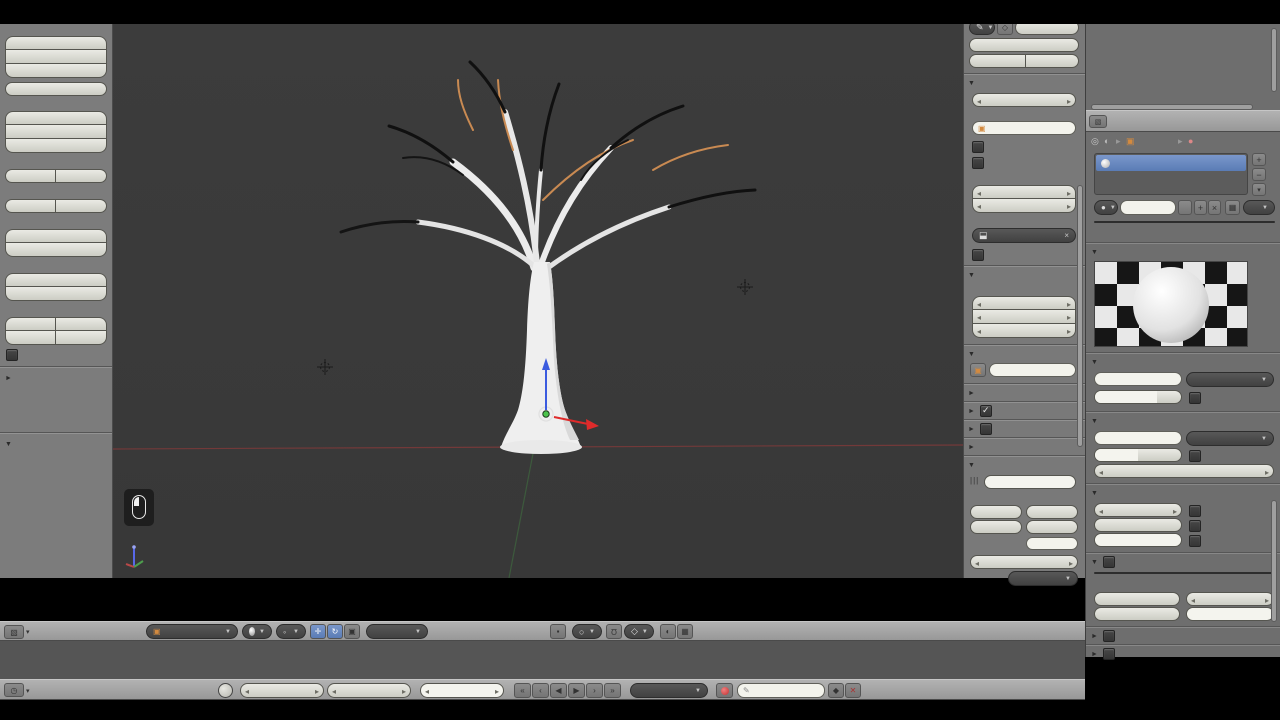 The height and width of the screenshot is (720, 1280). I want to click on lock-camera-checkbox, so click(978, 163).